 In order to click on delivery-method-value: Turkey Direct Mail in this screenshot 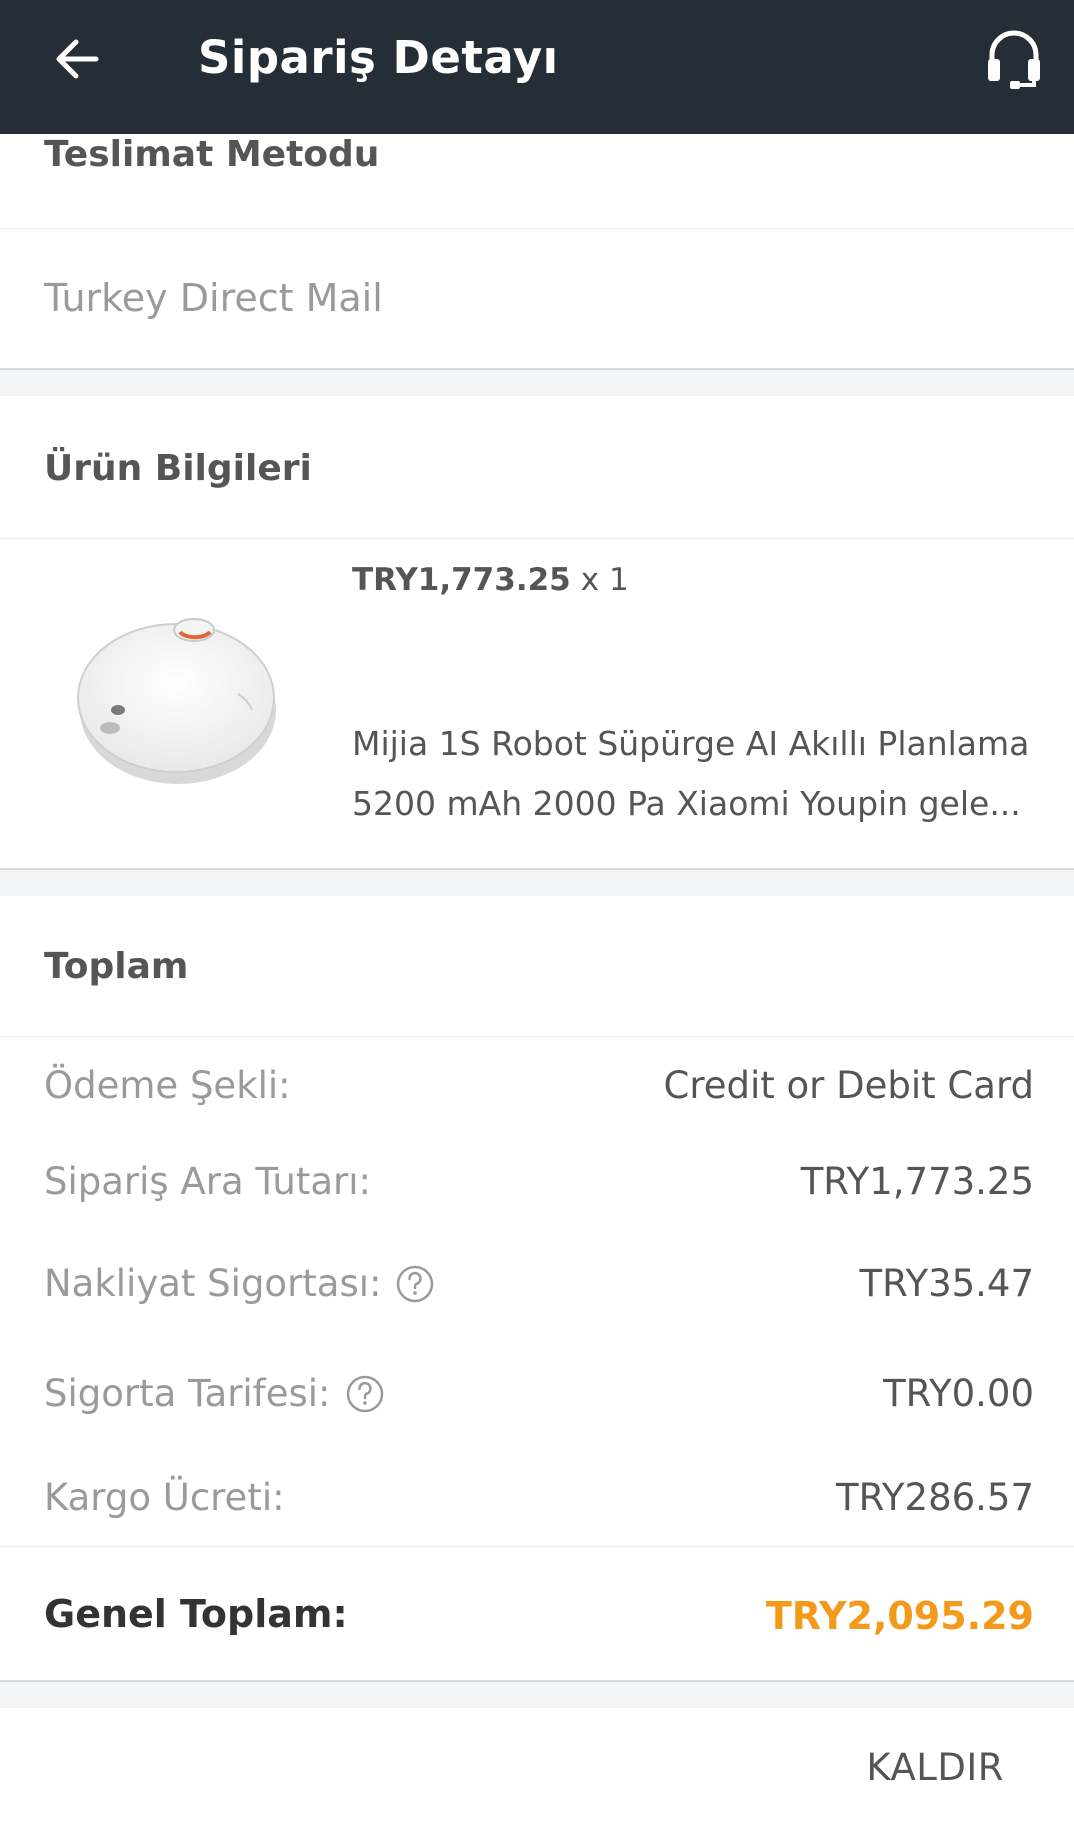, I will do `click(213, 298)`.